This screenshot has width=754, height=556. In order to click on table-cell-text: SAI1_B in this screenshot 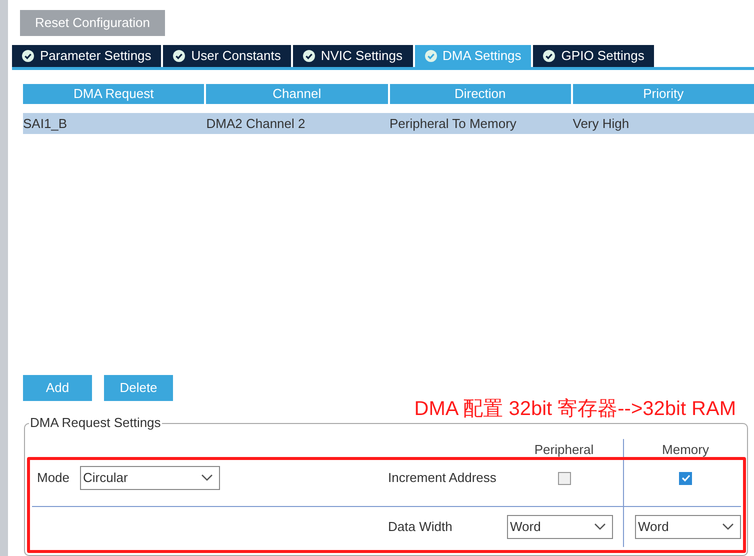, I will do `click(45, 123)`.